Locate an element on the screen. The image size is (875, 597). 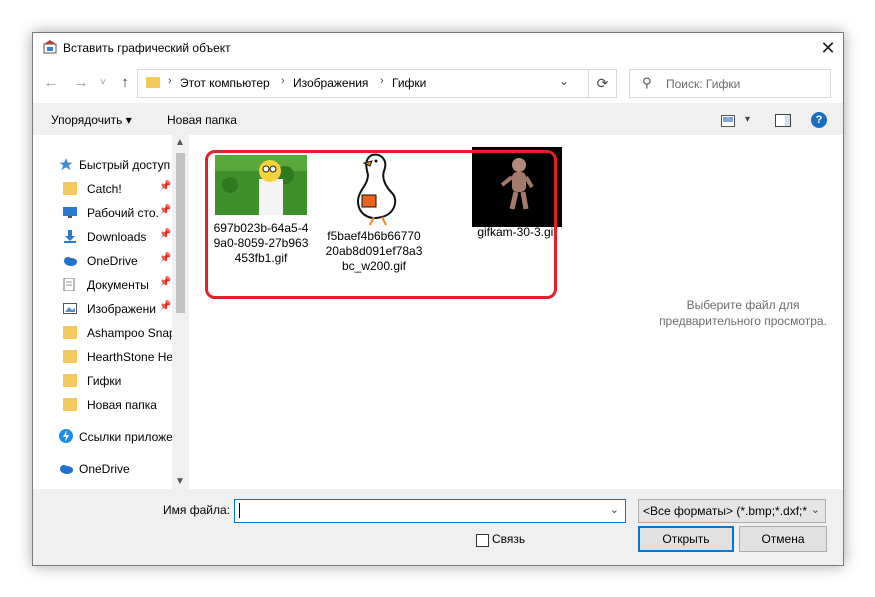
sidebar-item-new-folder: Новая папка is located at coordinates (125, 405).